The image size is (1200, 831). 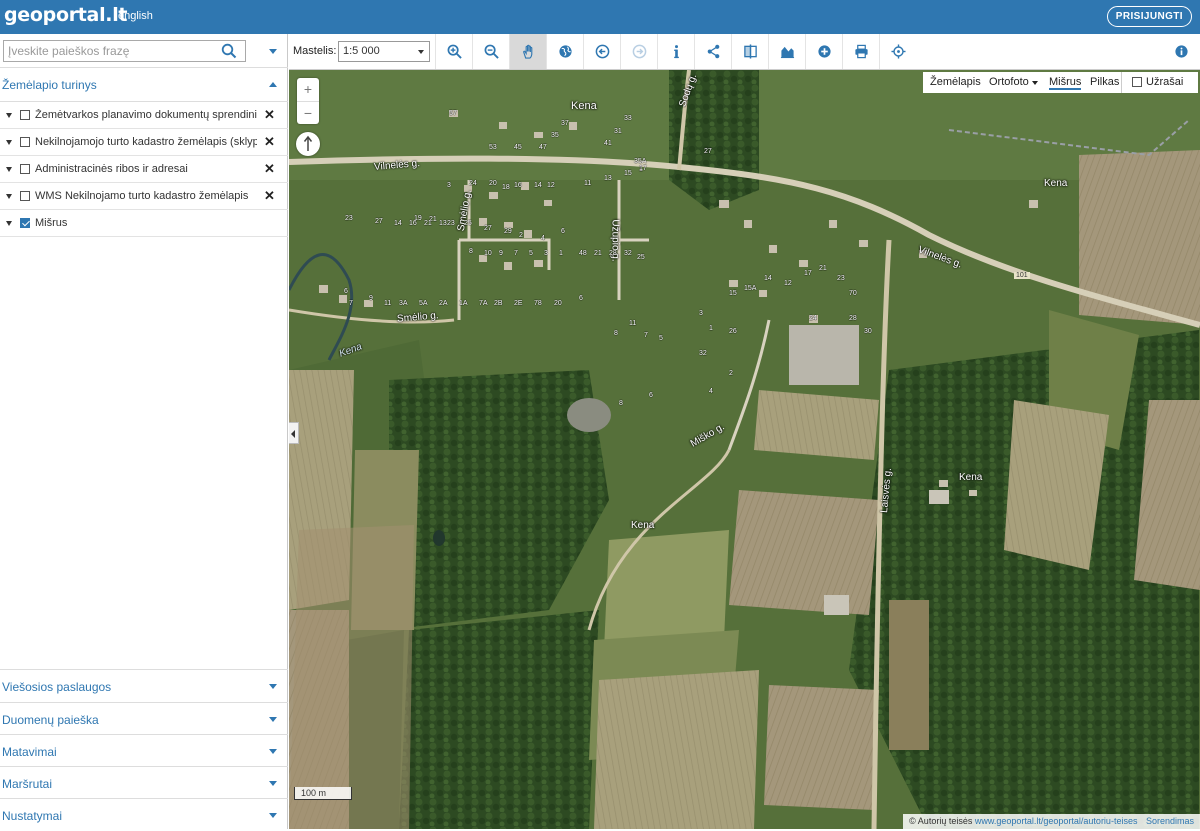 I want to click on house-number-label: 35, so click(x=555, y=135).